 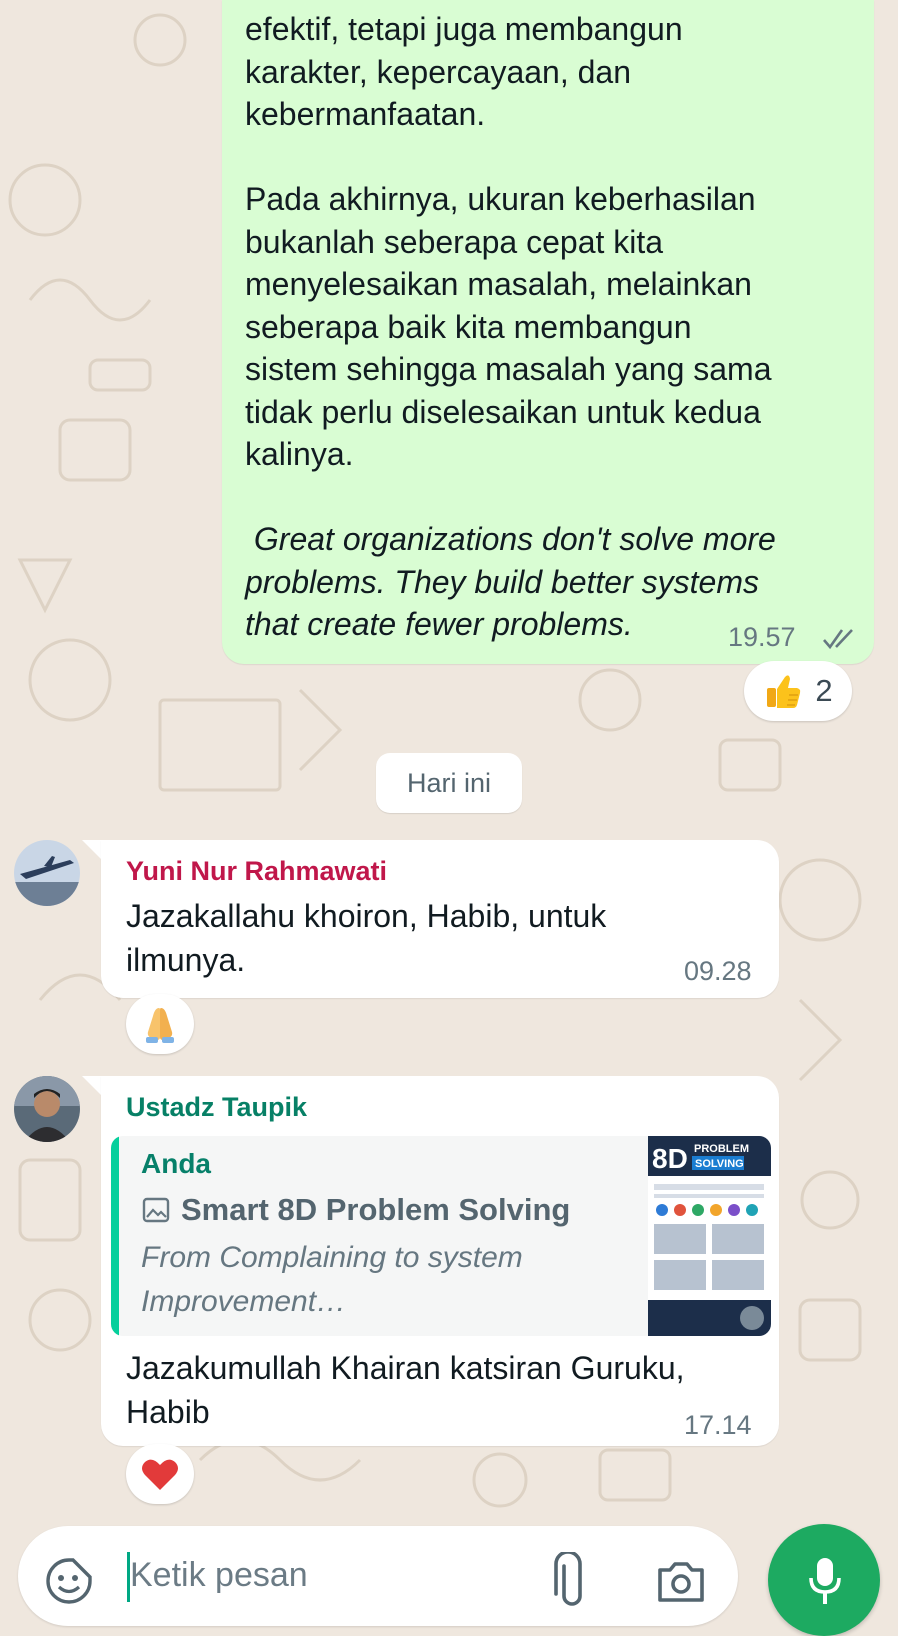 I want to click on camera-icon, so click(x=681, y=1581).